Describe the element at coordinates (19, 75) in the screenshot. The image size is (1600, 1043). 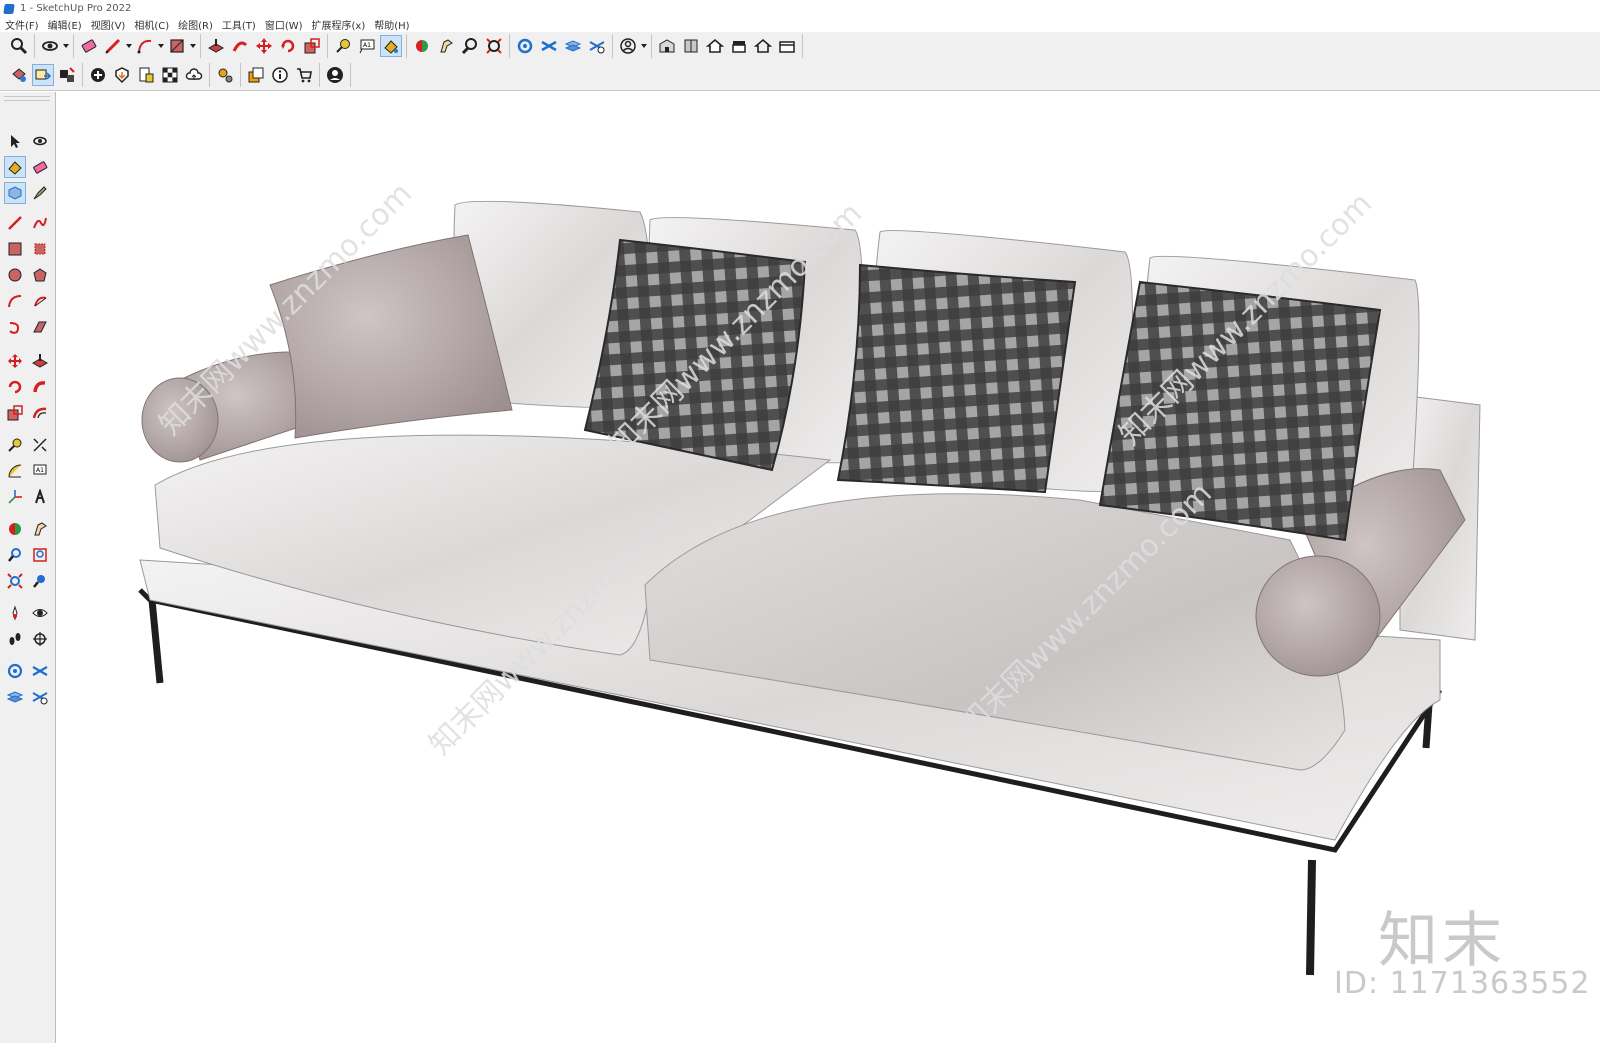
I see `materials-icon` at that location.